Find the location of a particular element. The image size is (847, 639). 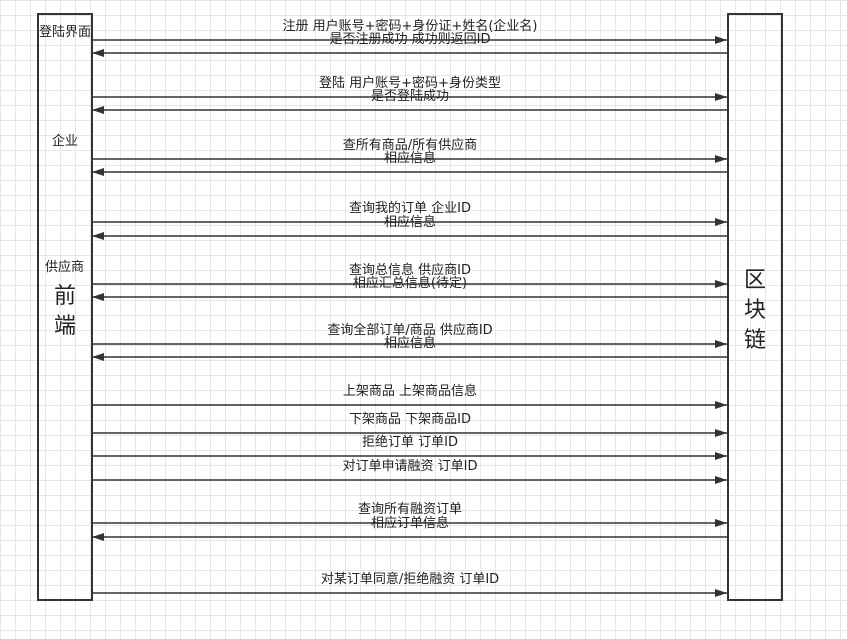

message-arrow-16: 对订单申请融资 订单ID is located at coordinates (409, 471).